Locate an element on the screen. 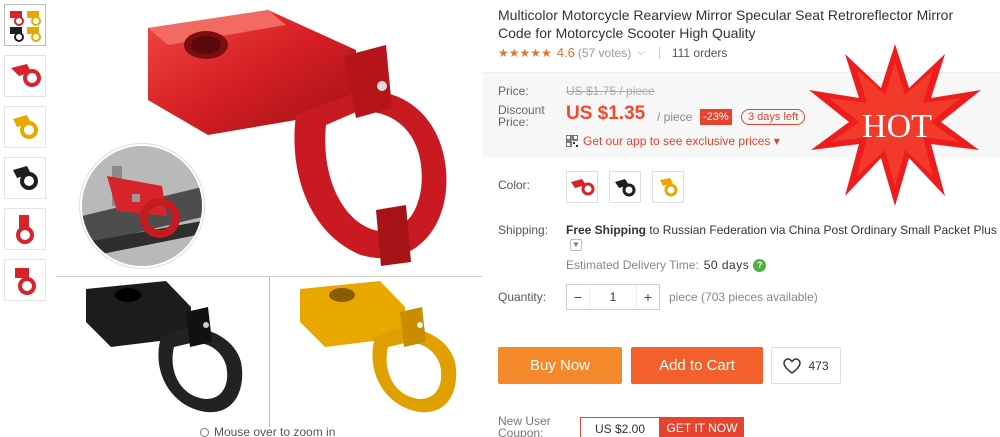 The height and width of the screenshot is (437, 1000). quantity-input: 1 is located at coordinates (613, 297).